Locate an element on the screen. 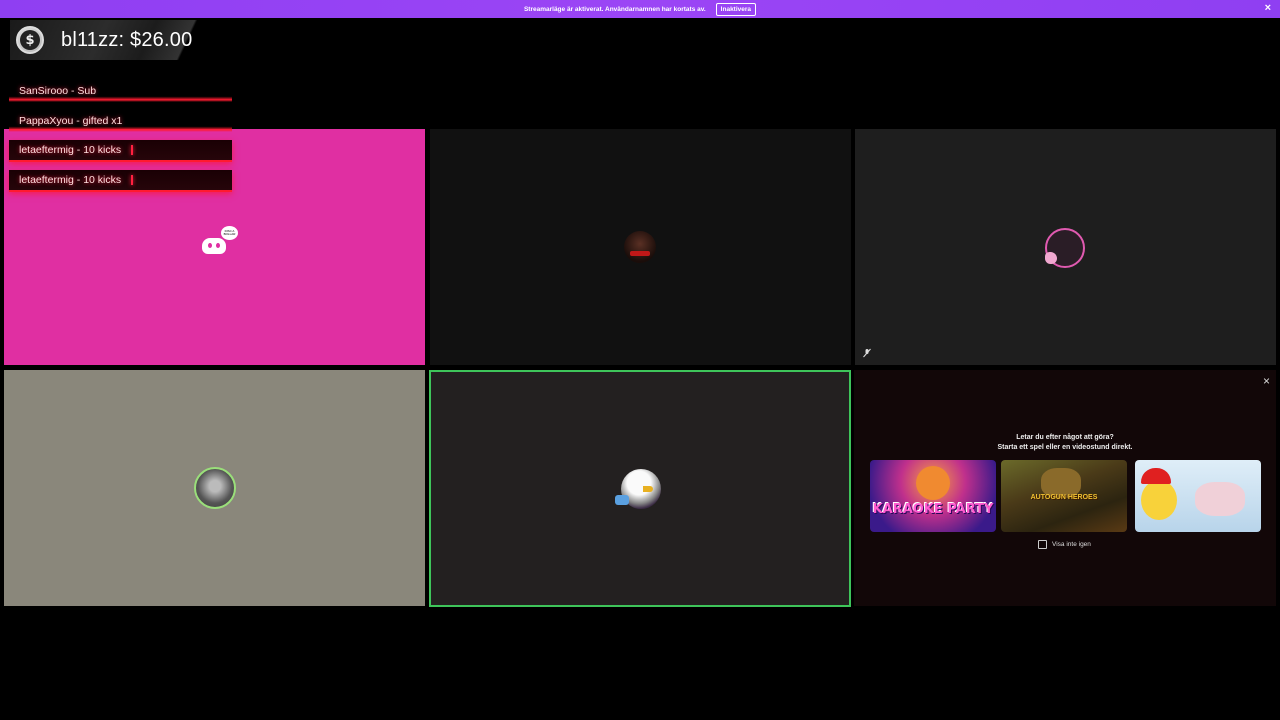 The width and height of the screenshot is (1280, 720). close-icon: × is located at coordinates (1266, 381).